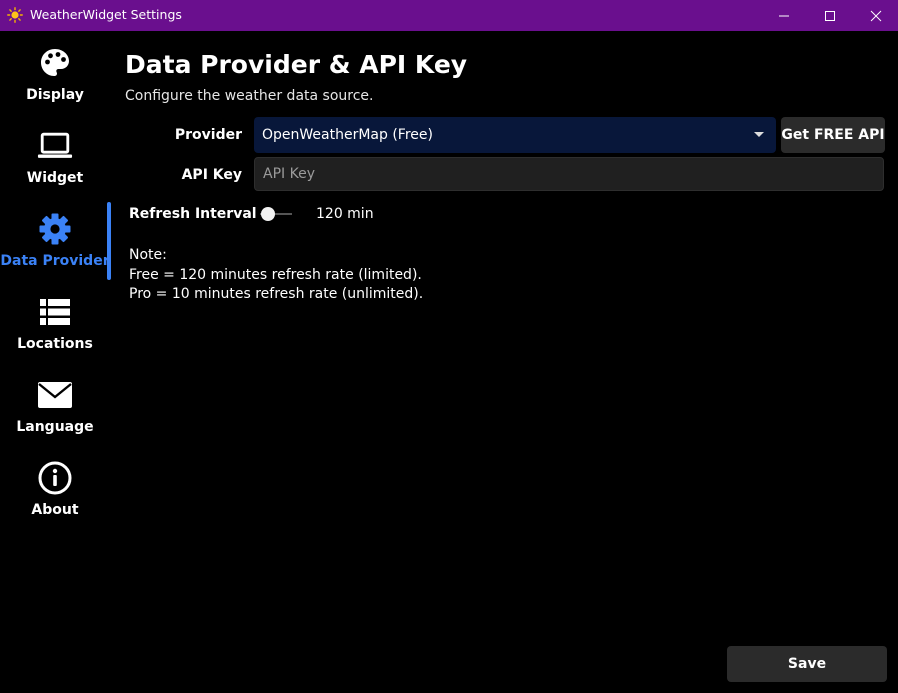 This screenshot has width=898, height=693. I want to click on maximize-icon, so click(830, 15).